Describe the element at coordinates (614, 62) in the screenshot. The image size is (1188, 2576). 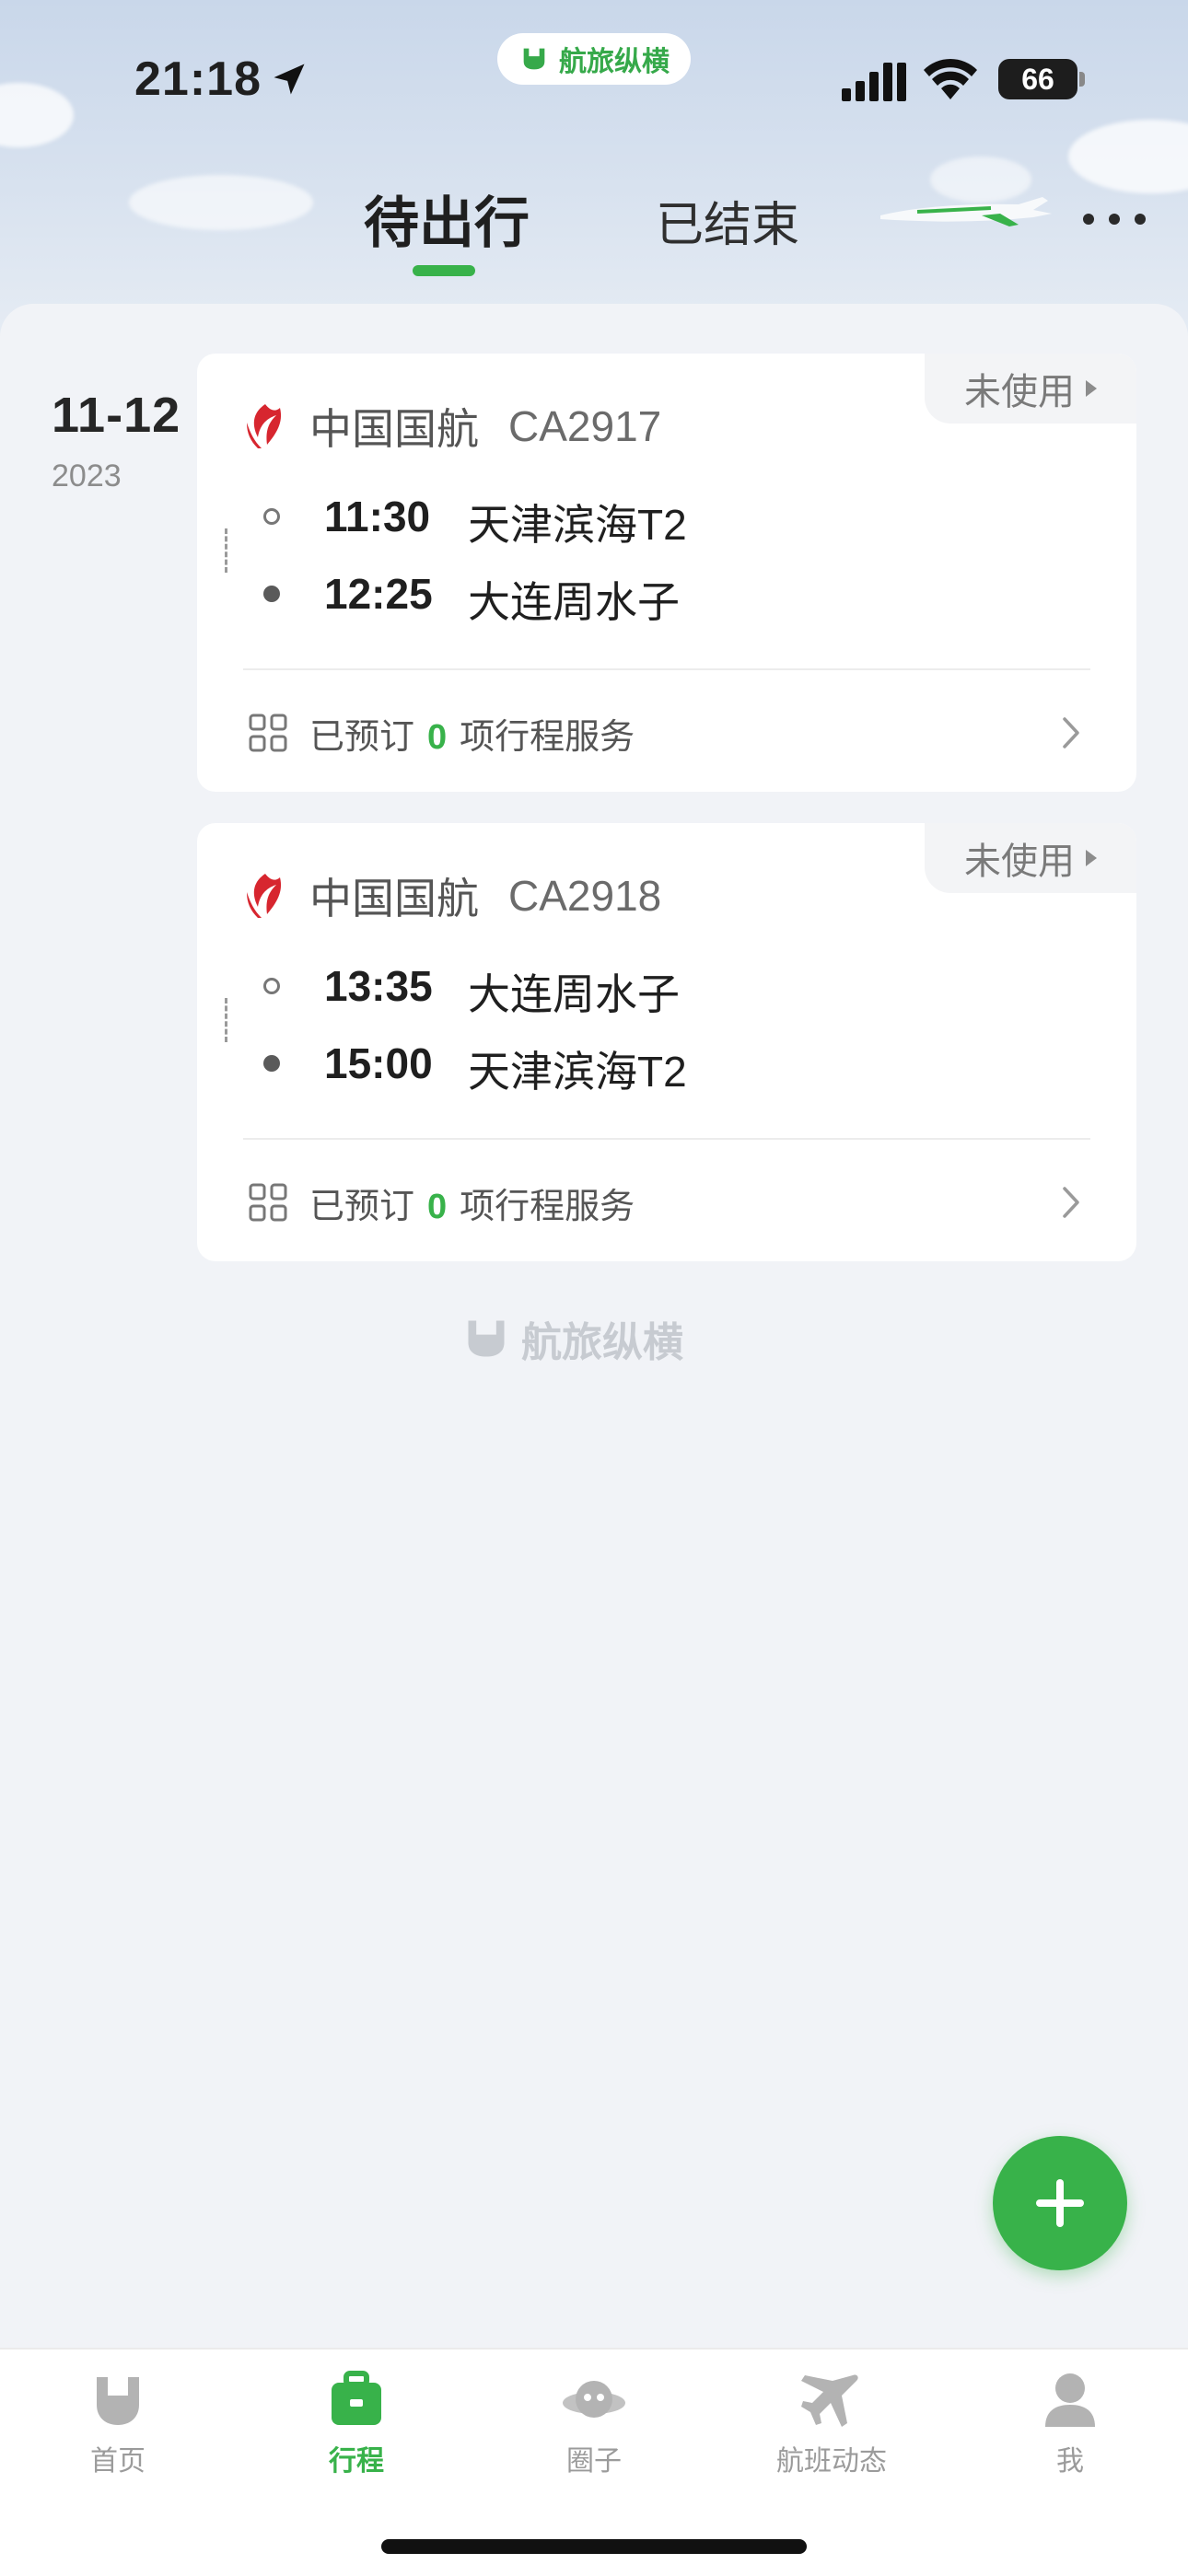
I see `brand-pill-text: 航旅纵横` at that location.